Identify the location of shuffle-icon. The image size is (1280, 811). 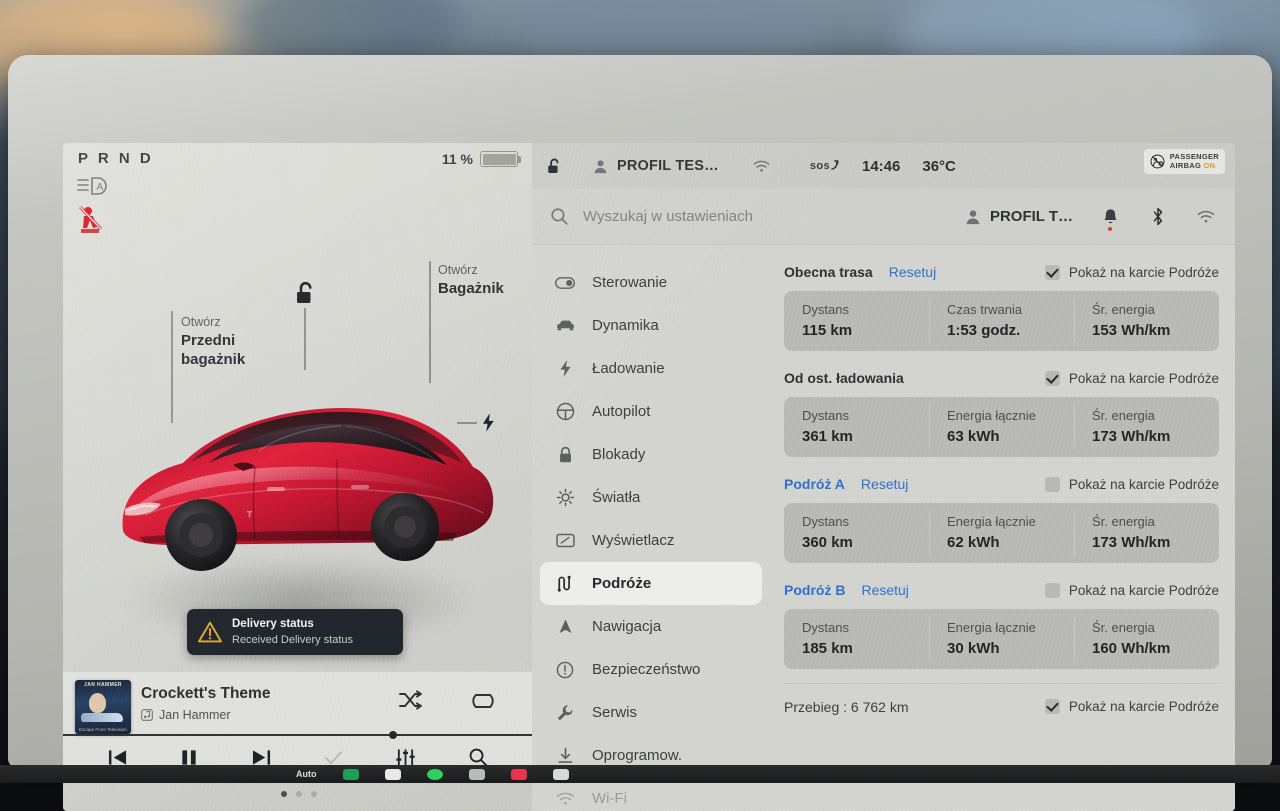
(411, 700).